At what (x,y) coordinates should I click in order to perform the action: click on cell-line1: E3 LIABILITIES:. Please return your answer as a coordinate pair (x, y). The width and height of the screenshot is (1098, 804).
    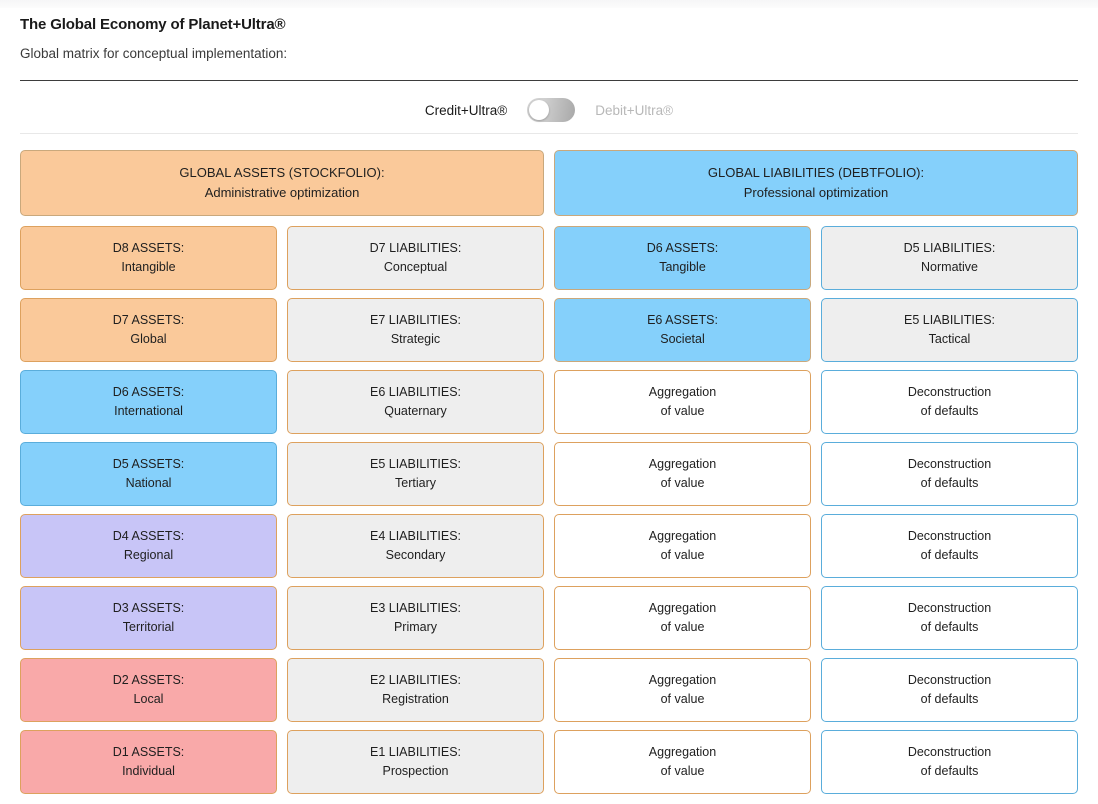
    Looking at the image, I should click on (415, 608).